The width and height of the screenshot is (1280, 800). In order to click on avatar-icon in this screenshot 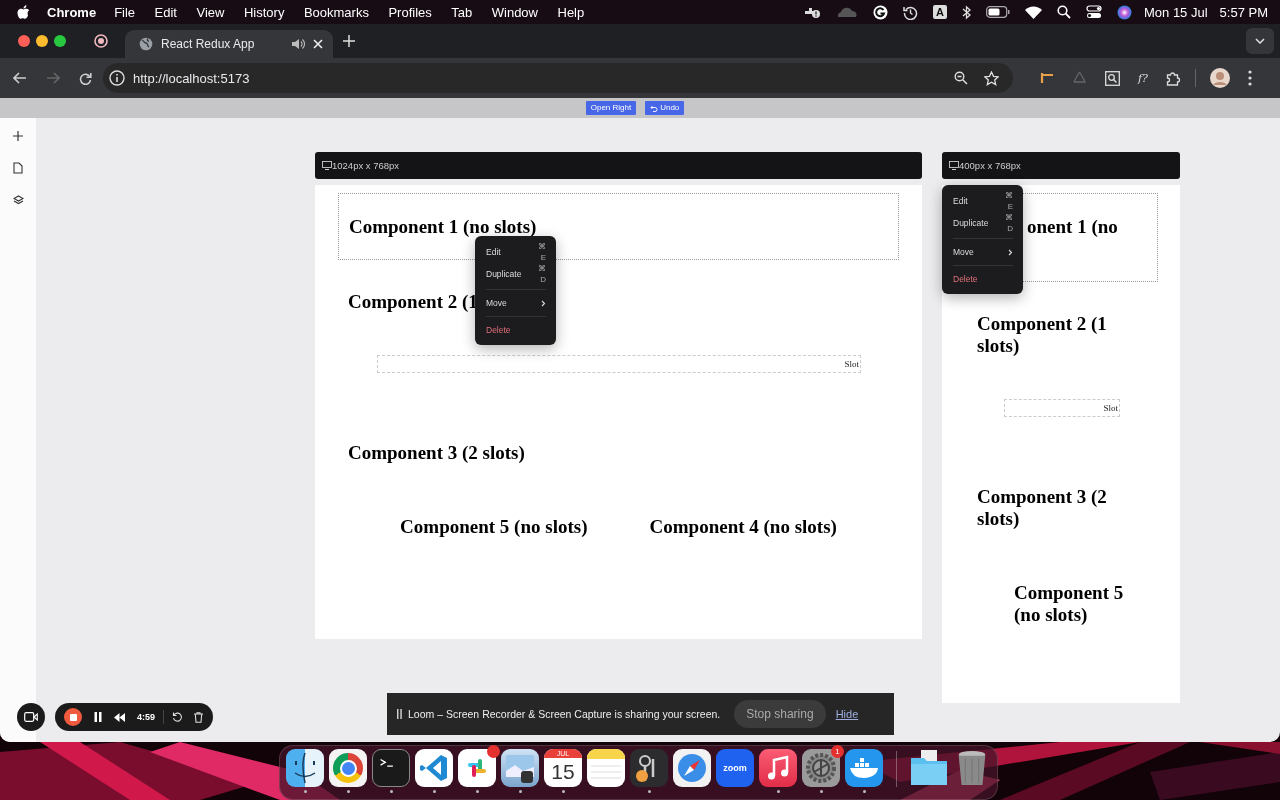, I will do `click(1219, 78)`.